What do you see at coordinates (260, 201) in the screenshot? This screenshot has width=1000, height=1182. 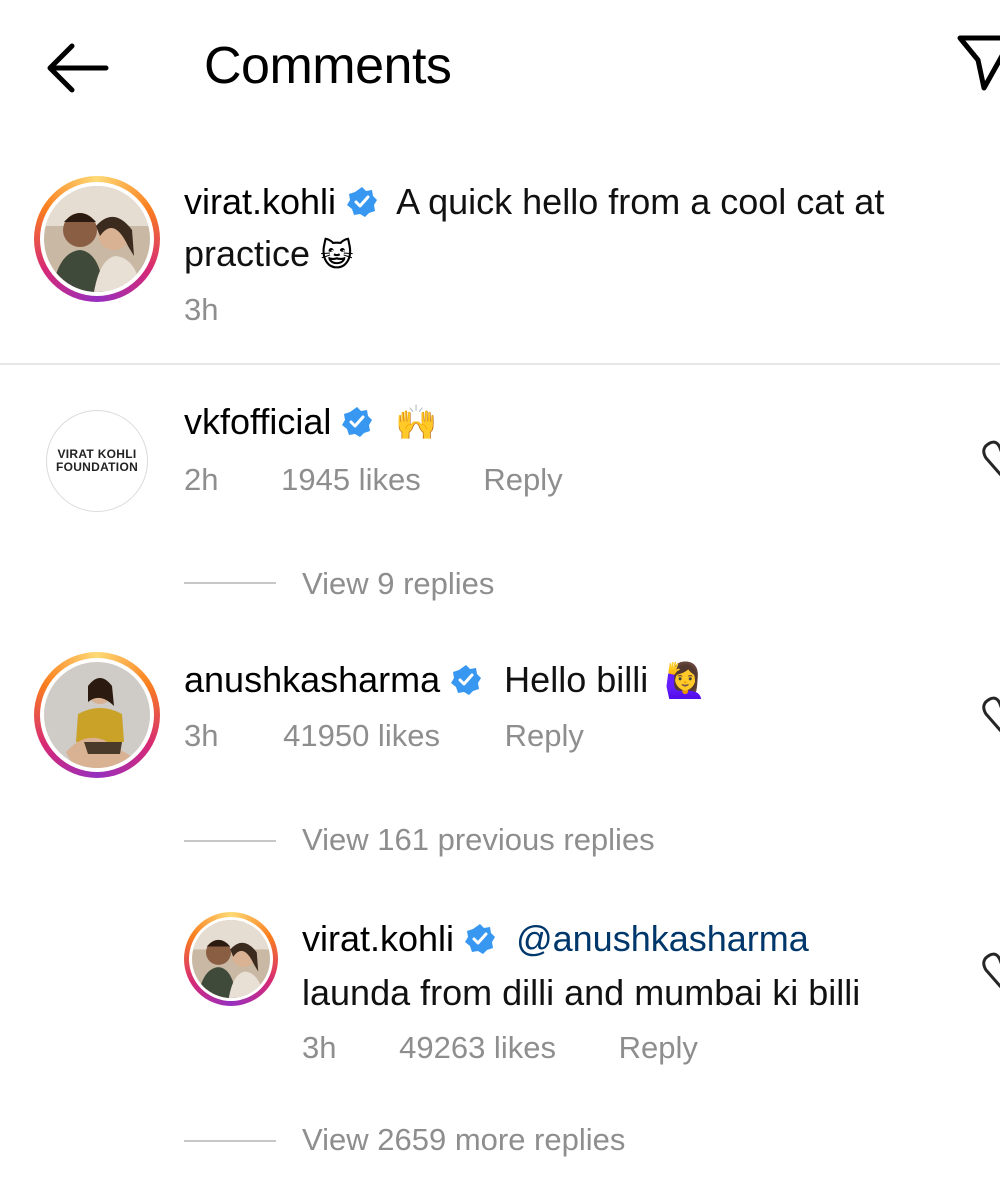 I see `caption-username: virat.kohli` at bounding box center [260, 201].